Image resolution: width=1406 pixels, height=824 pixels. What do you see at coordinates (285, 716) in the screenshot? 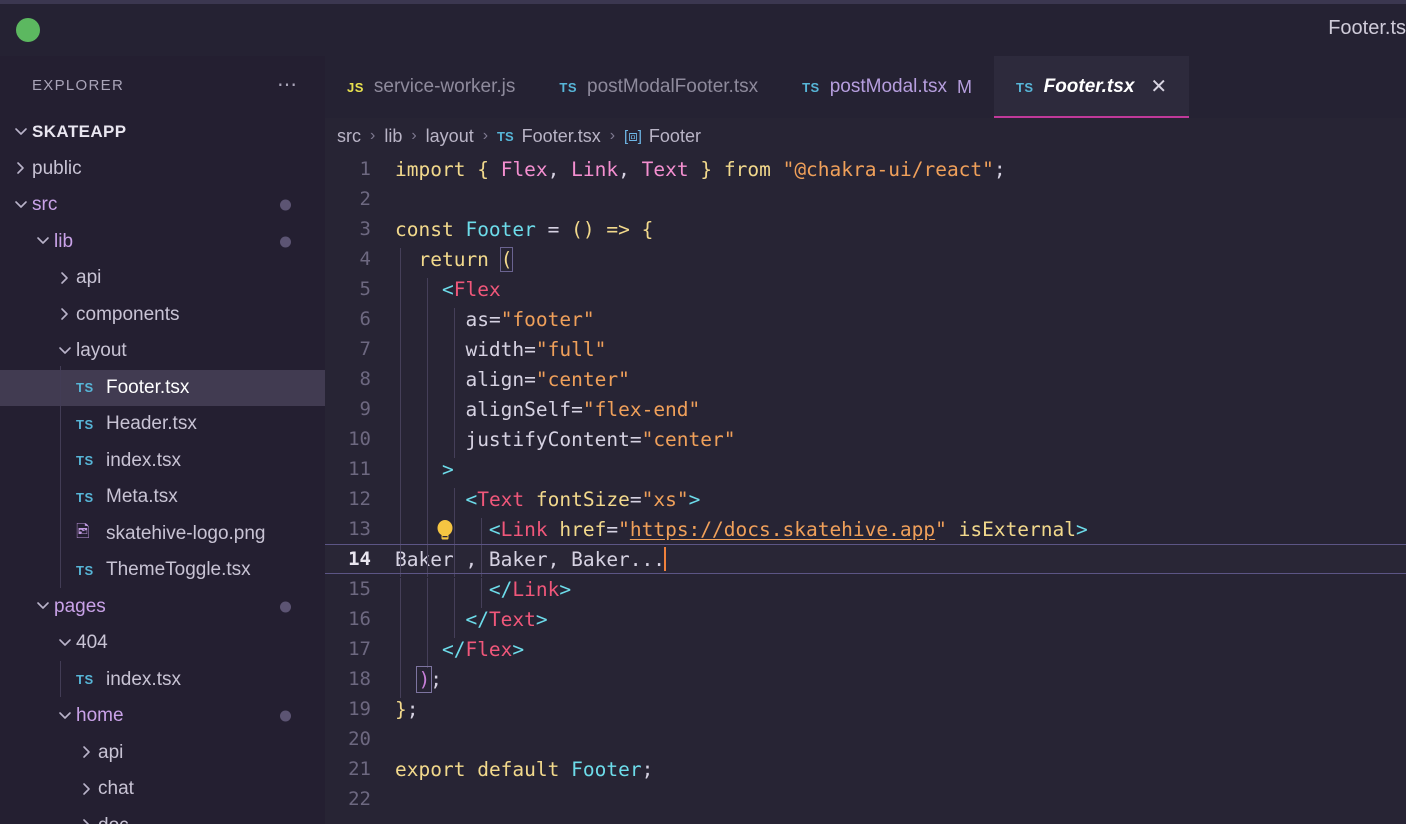
I see `modified-dot-icon` at bounding box center [285, 716].